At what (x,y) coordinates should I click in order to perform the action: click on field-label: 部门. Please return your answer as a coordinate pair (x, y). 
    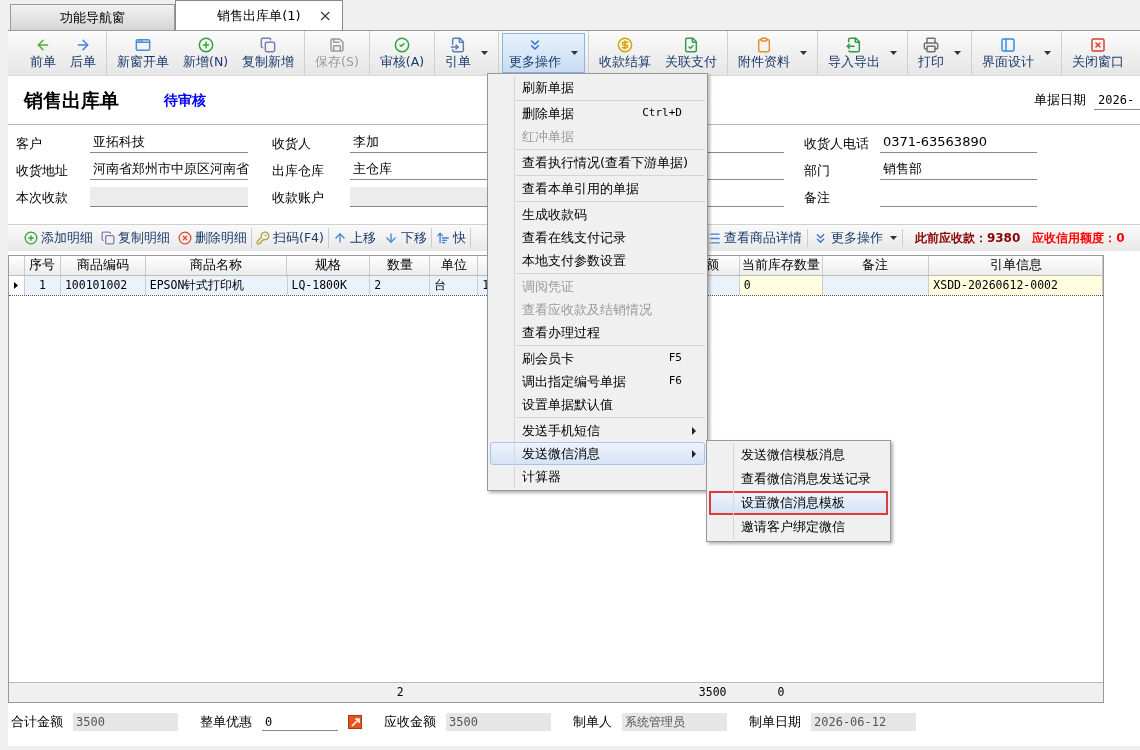
    Looking at the image, I should click on (817, 170).